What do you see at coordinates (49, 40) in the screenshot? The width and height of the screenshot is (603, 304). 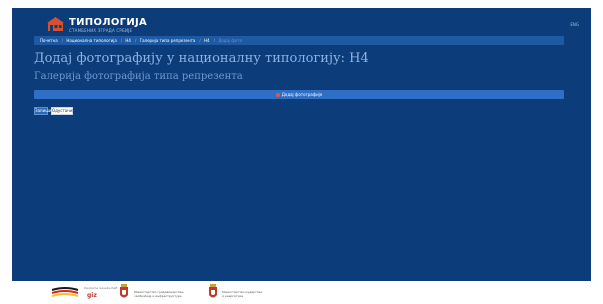 I see `breadcrumb-item-home: Почетна` at bounding box center [49, 40].